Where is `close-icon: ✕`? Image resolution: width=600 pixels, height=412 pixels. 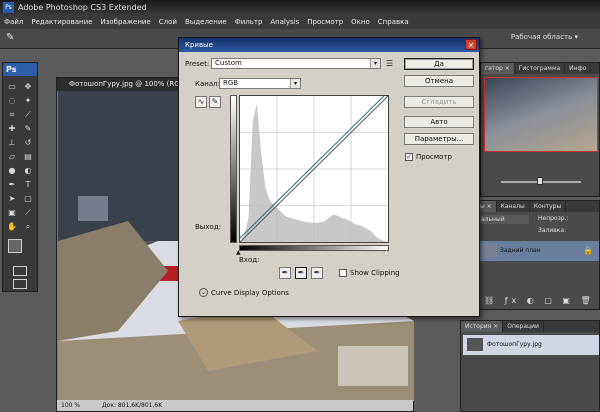 close-icon: ✕ is located at coordinates (471, 44).